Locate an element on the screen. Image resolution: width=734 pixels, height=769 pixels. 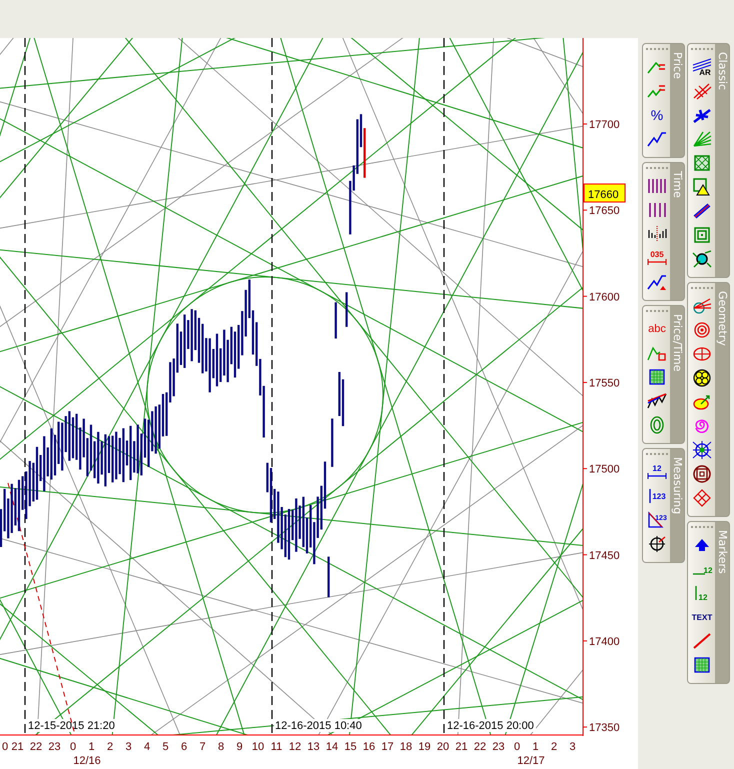
toolbar-title: Time is located at coordinates (677, 185).